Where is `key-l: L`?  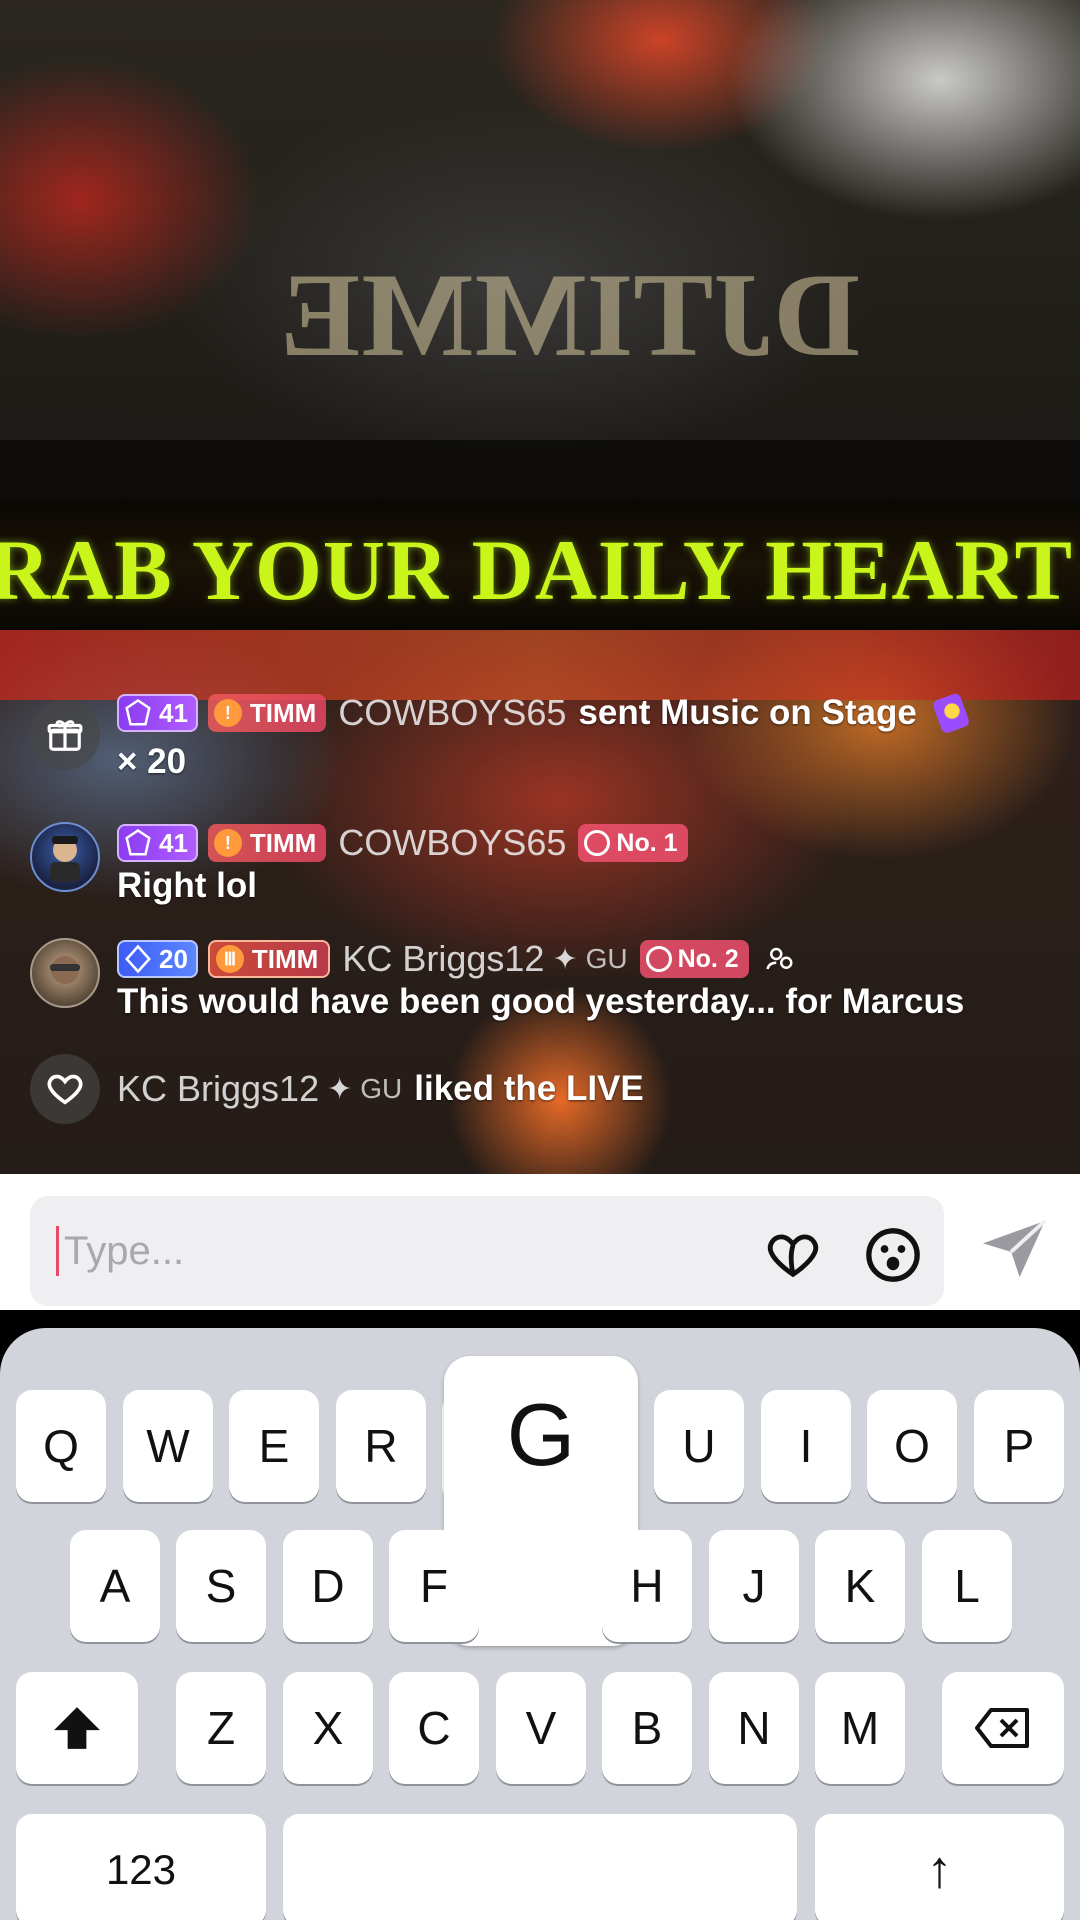
key-l: L is located at coordinates (967, 1586).